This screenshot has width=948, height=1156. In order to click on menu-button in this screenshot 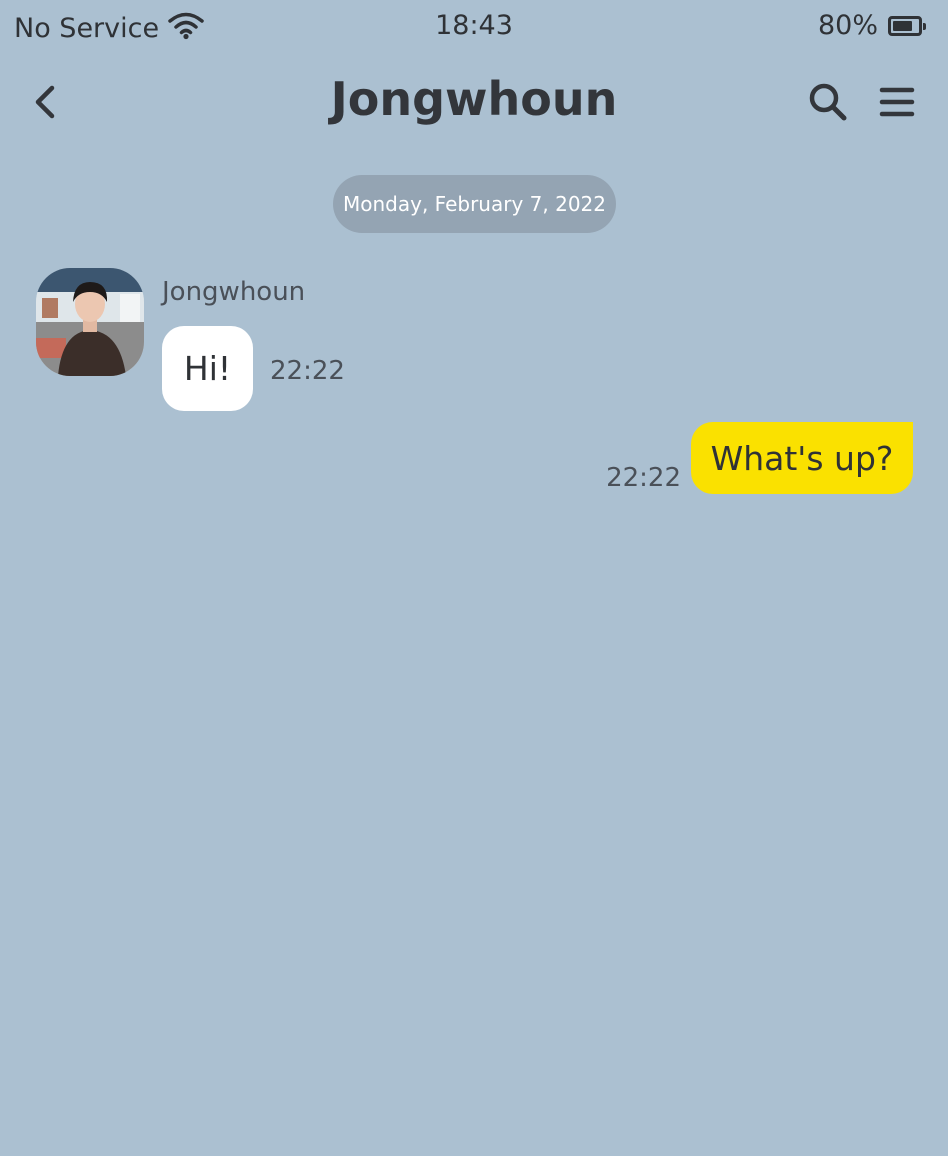, I will do `click(898, 102)`.